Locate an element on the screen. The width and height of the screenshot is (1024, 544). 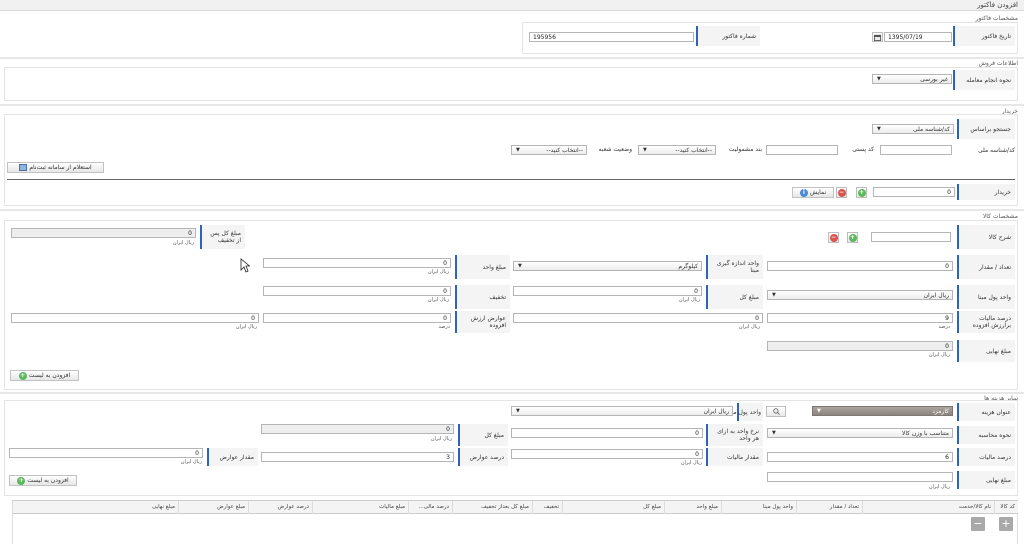
other-currency-select: ریال ایران ▼ is located at coordinates (622, 411).